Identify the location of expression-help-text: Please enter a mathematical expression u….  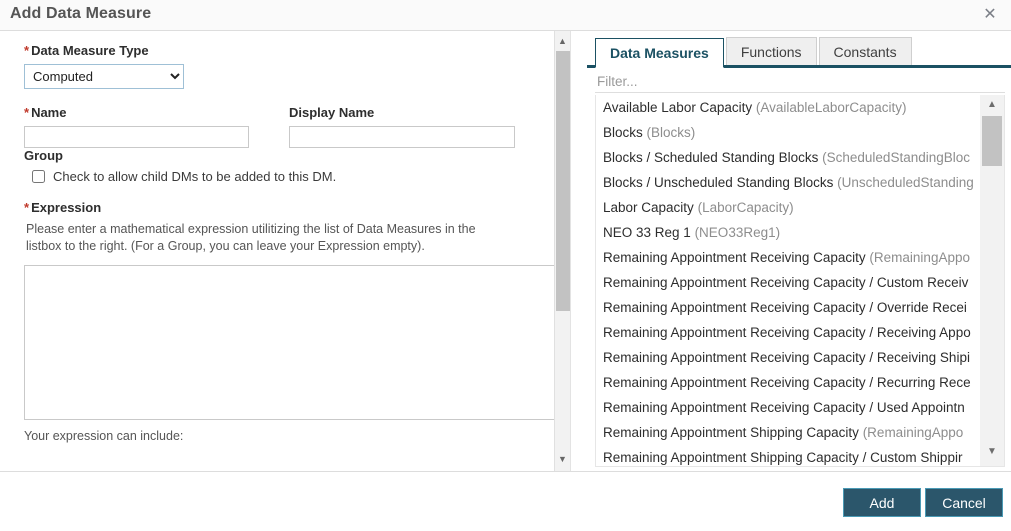
(251, 237).